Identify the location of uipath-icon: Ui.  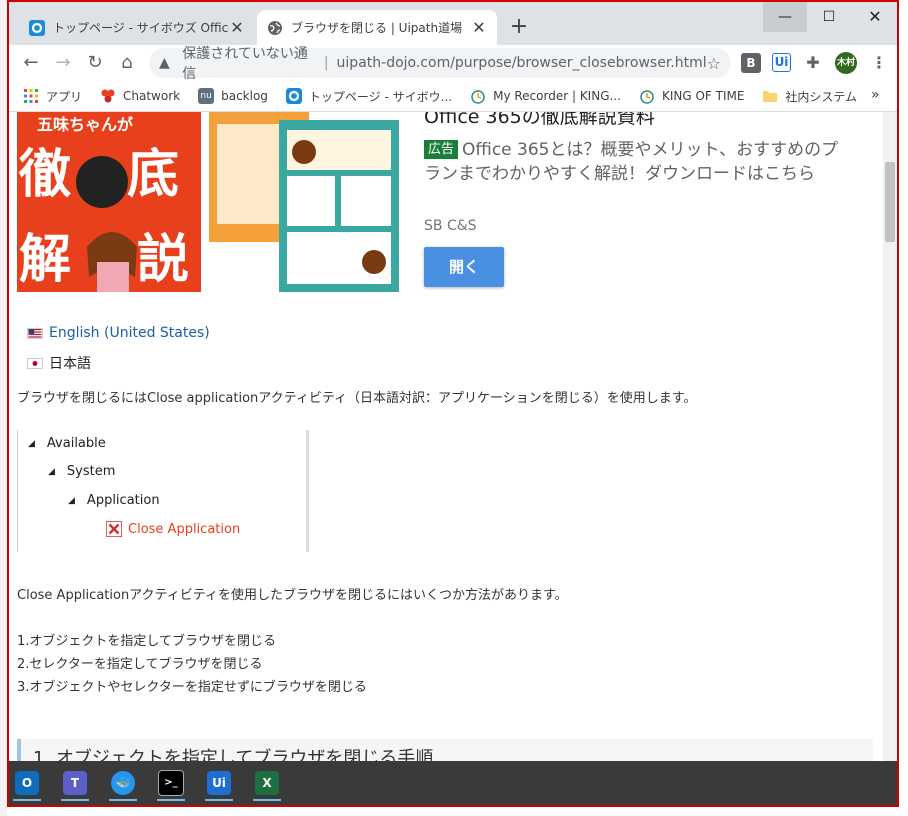
(219, 783).